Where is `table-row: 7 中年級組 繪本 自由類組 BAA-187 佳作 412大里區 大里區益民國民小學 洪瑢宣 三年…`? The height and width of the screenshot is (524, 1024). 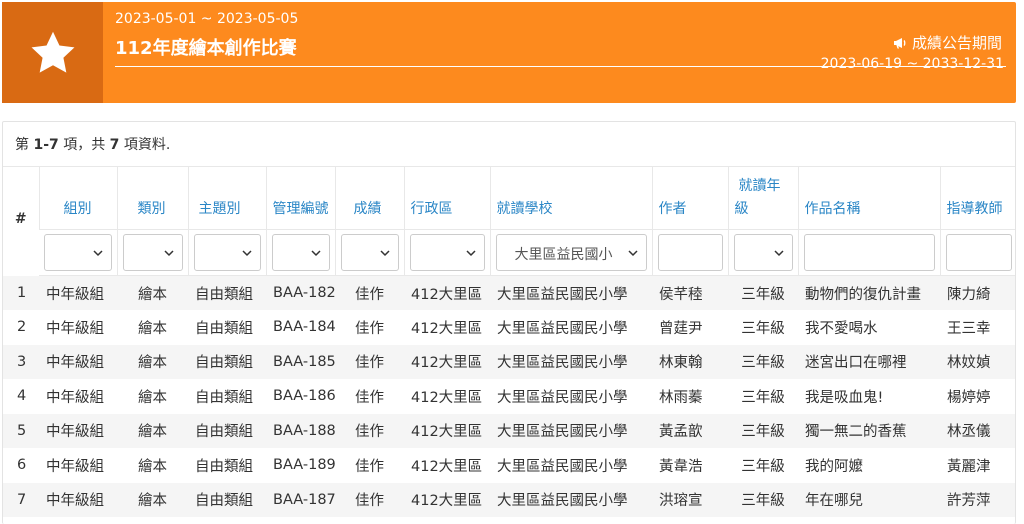 table-row: 7 中年級組 繪本 自由類組 BAA-187 佳作 412大里區 大里區益民國民小學 洪瑢宣 三年… is located at coordinates (509, 499).